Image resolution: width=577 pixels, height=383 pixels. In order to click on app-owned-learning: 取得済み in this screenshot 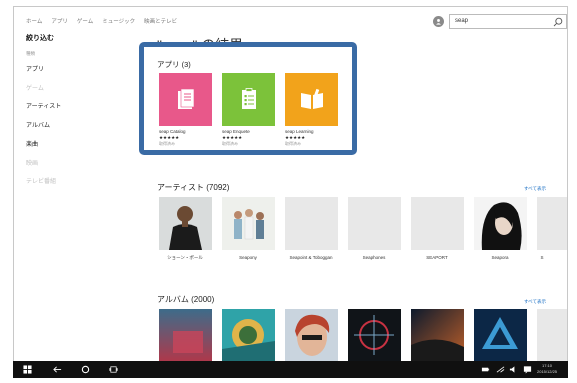, I will do `click(293, 143)`.